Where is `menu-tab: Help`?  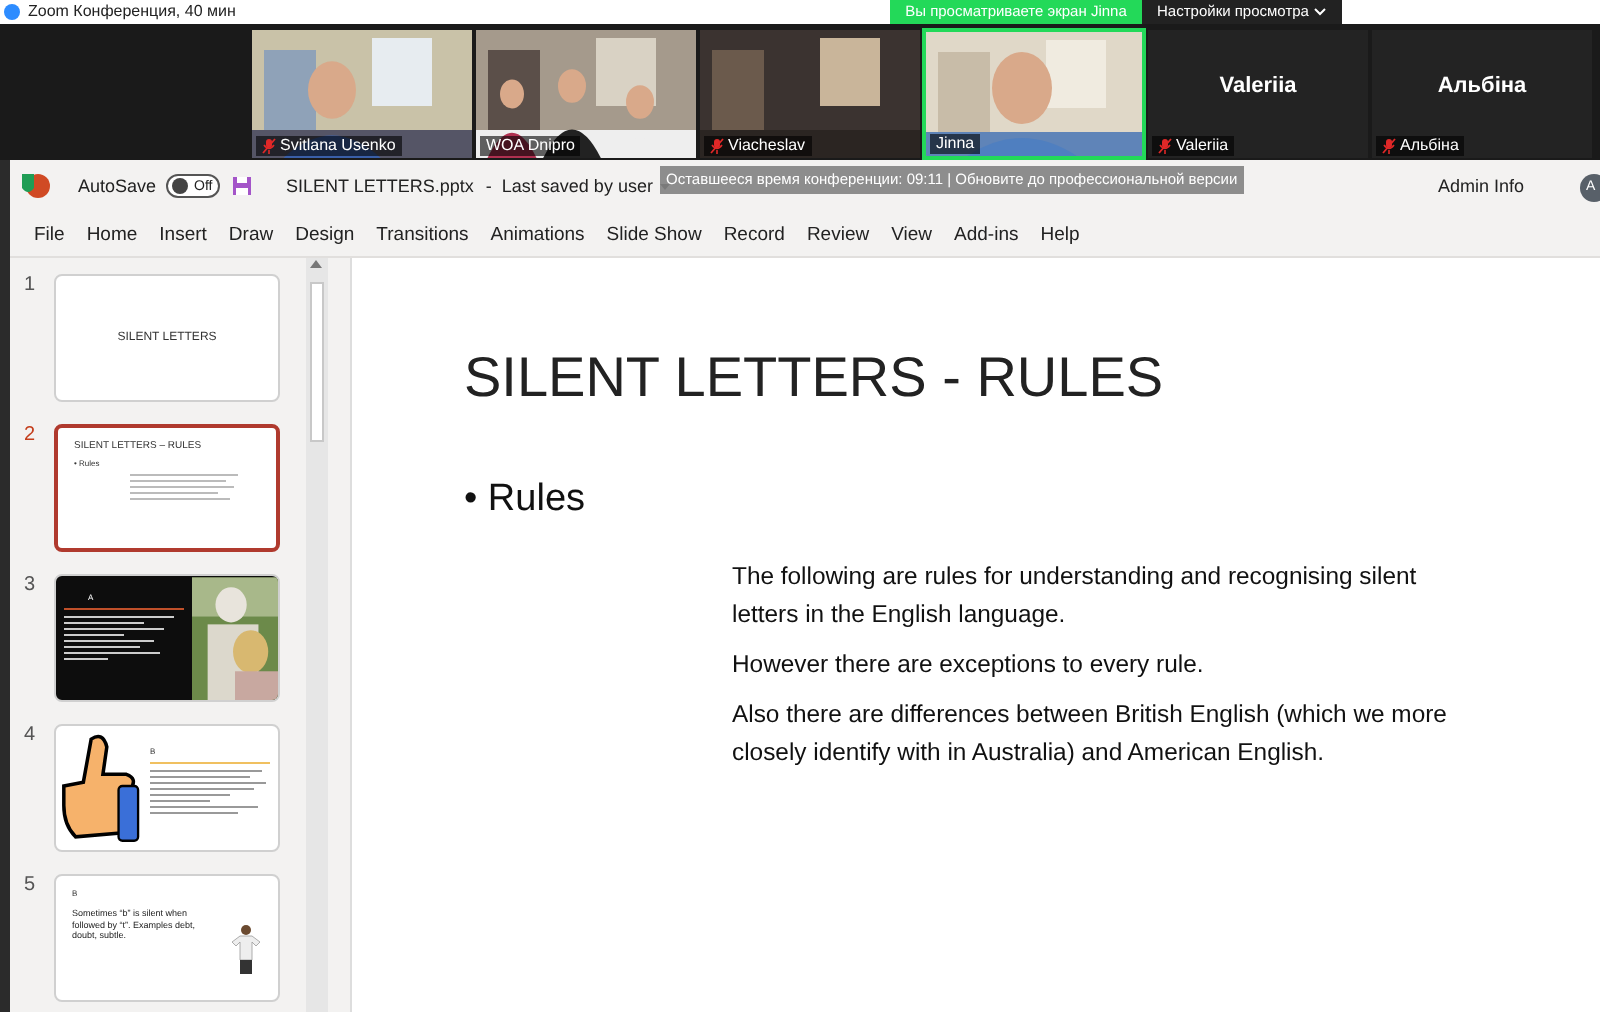
menu-tab: Help is located at coordinates (1060, 234).